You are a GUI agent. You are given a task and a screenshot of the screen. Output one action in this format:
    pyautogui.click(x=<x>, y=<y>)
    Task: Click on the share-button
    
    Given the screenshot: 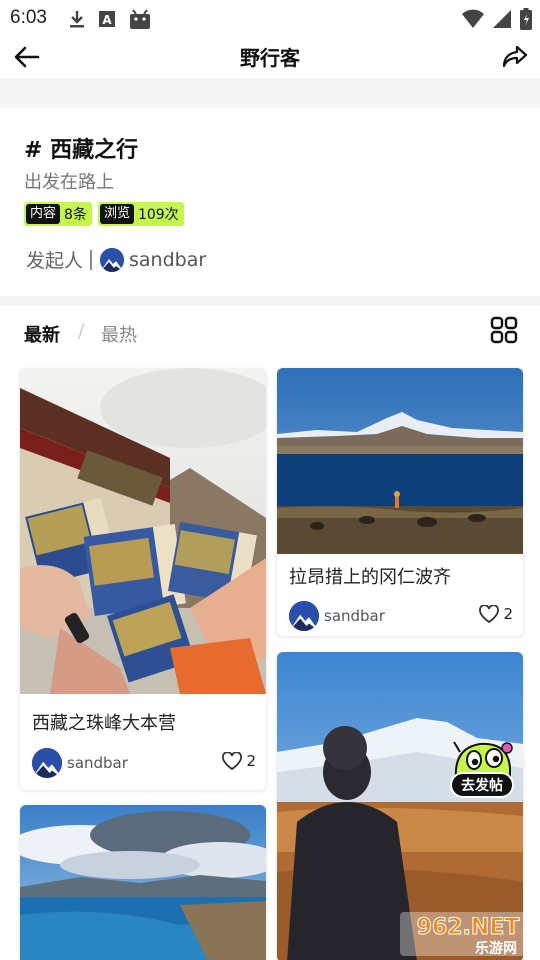 What is the action you would take?
    pyautogui.click(x=515, y=57)
    